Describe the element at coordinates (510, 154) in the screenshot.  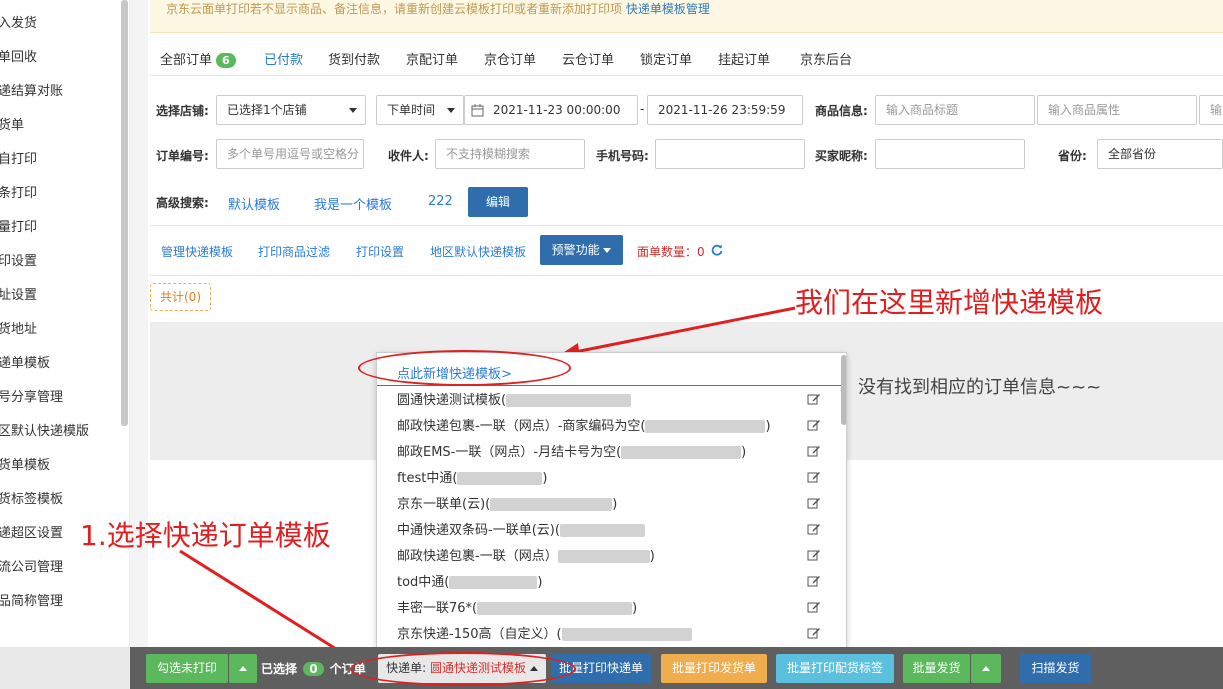
I see `receiver-input: 不支持模糊搜索` at that location.